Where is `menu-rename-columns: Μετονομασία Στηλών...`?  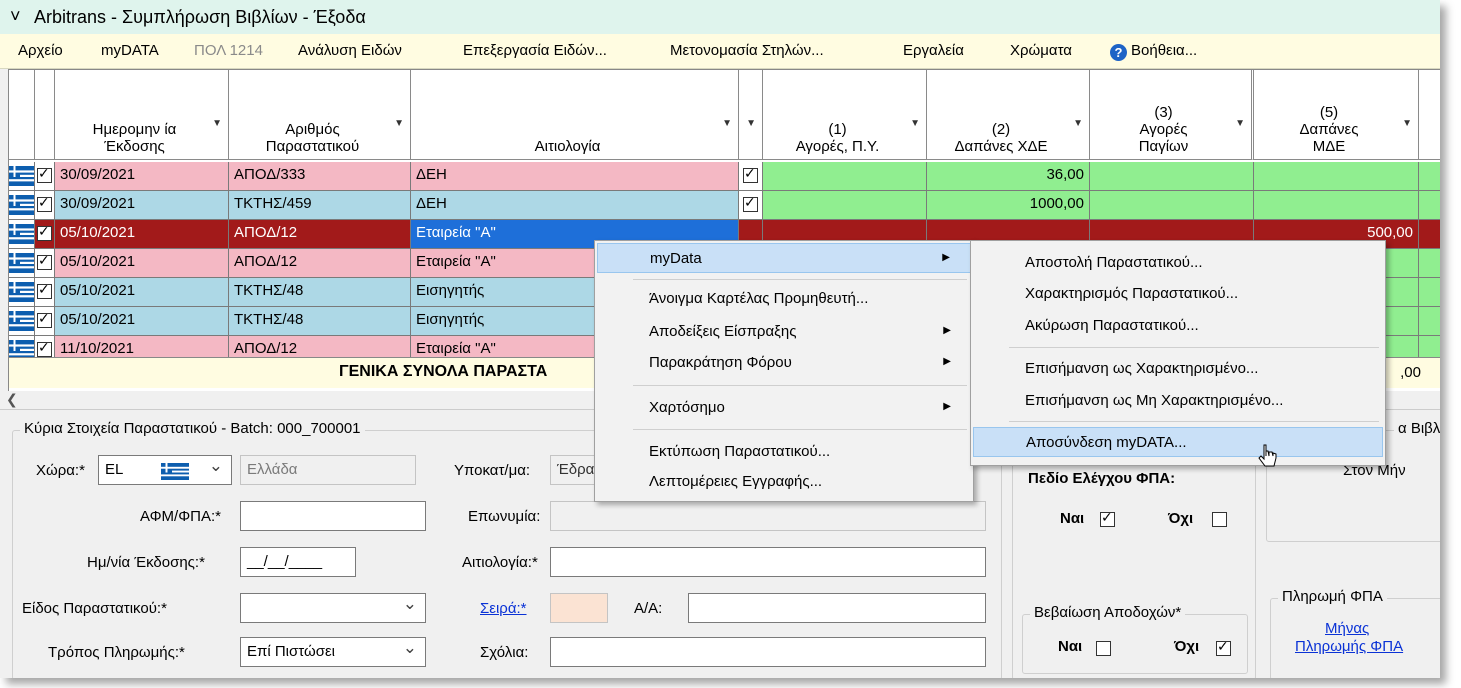 menu-rename-columns: Μετονομασία Στηλών... is located at coordinates (747, 50).